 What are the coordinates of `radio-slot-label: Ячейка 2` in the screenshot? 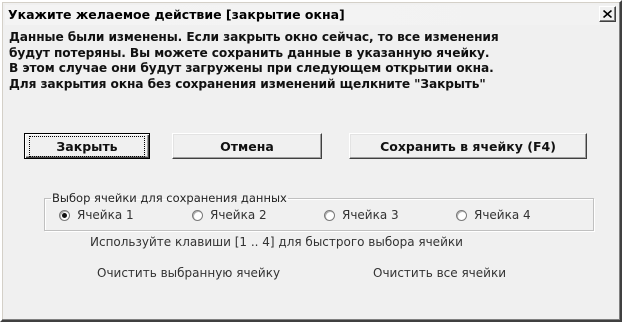 It's located at (238, 215).